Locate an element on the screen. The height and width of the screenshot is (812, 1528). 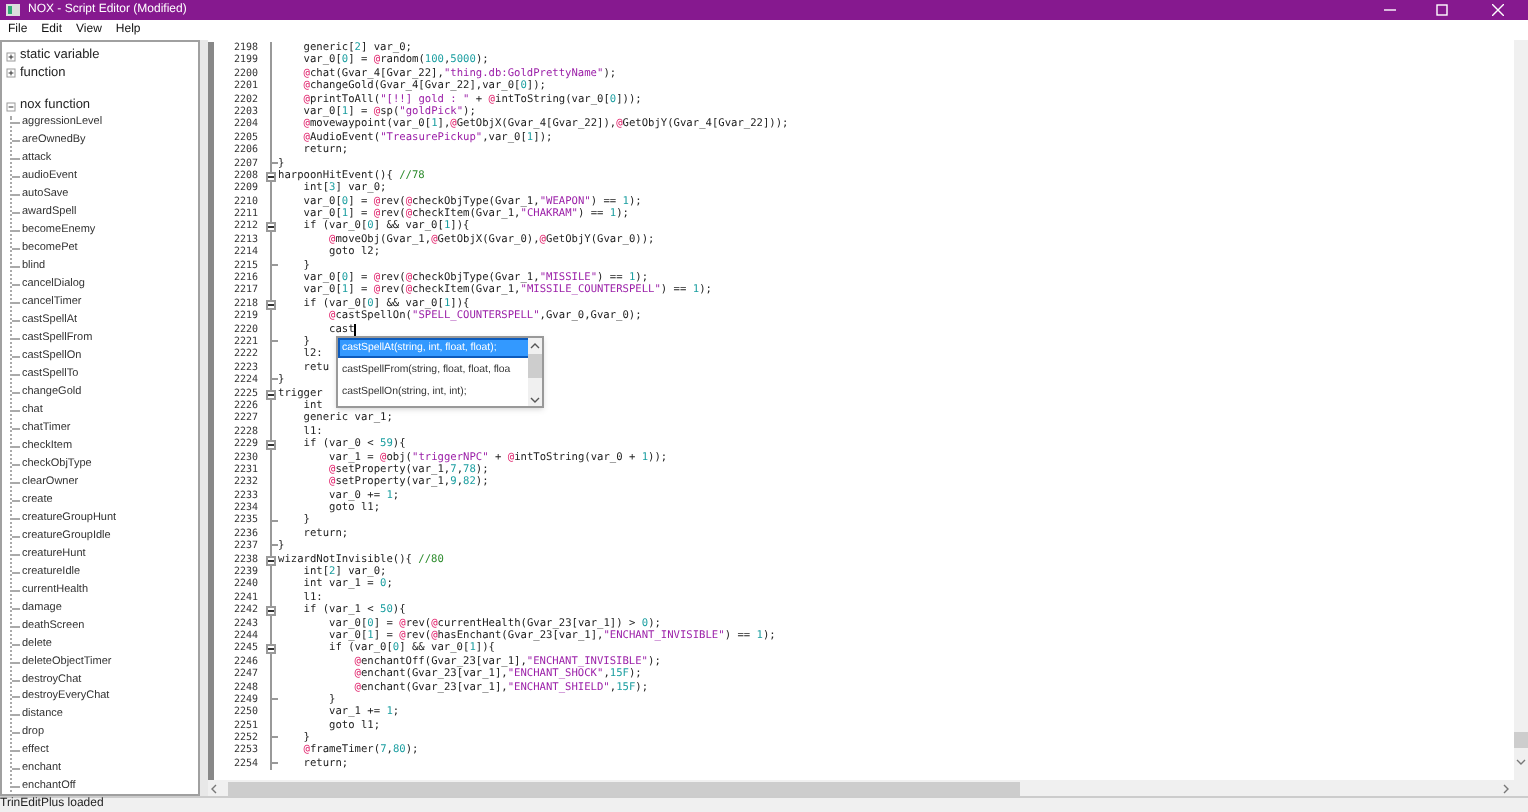
scroll-up-icon is located at coordinates (535, 346).